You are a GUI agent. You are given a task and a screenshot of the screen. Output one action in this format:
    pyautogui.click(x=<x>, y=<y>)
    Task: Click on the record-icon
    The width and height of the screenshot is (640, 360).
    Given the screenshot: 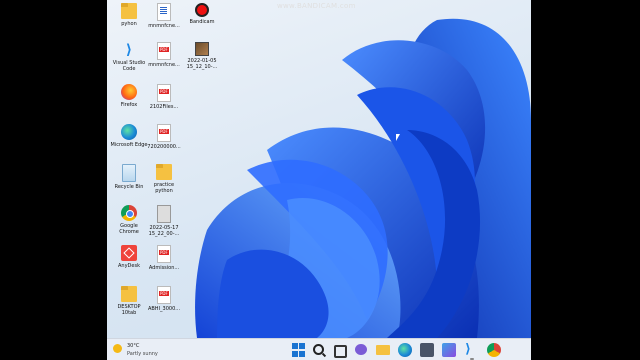 What is the action you would take?
    pyautogui.click(x=202, y=10)
    